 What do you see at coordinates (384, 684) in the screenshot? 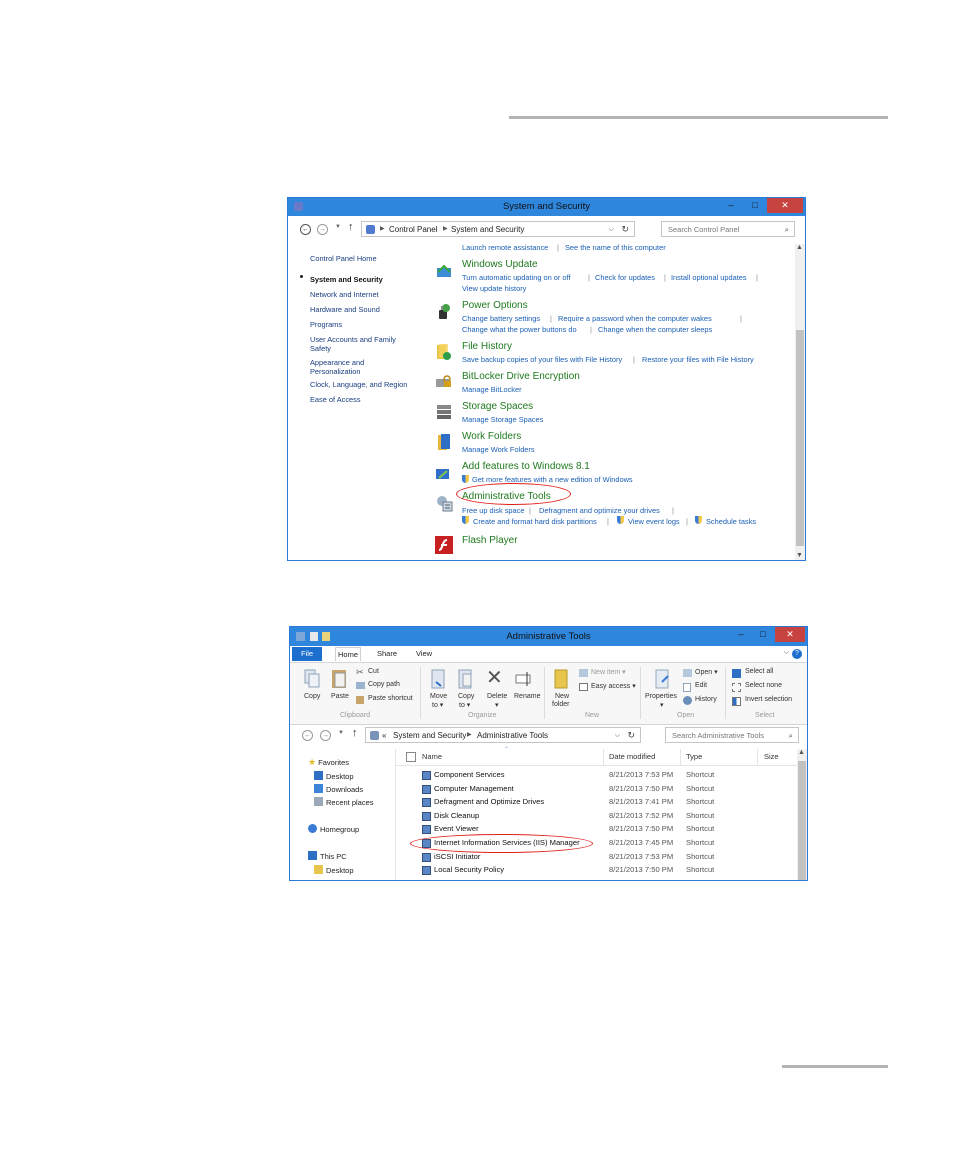
I see `copy-path-button: Copy path` at bounding box center [384, 684].